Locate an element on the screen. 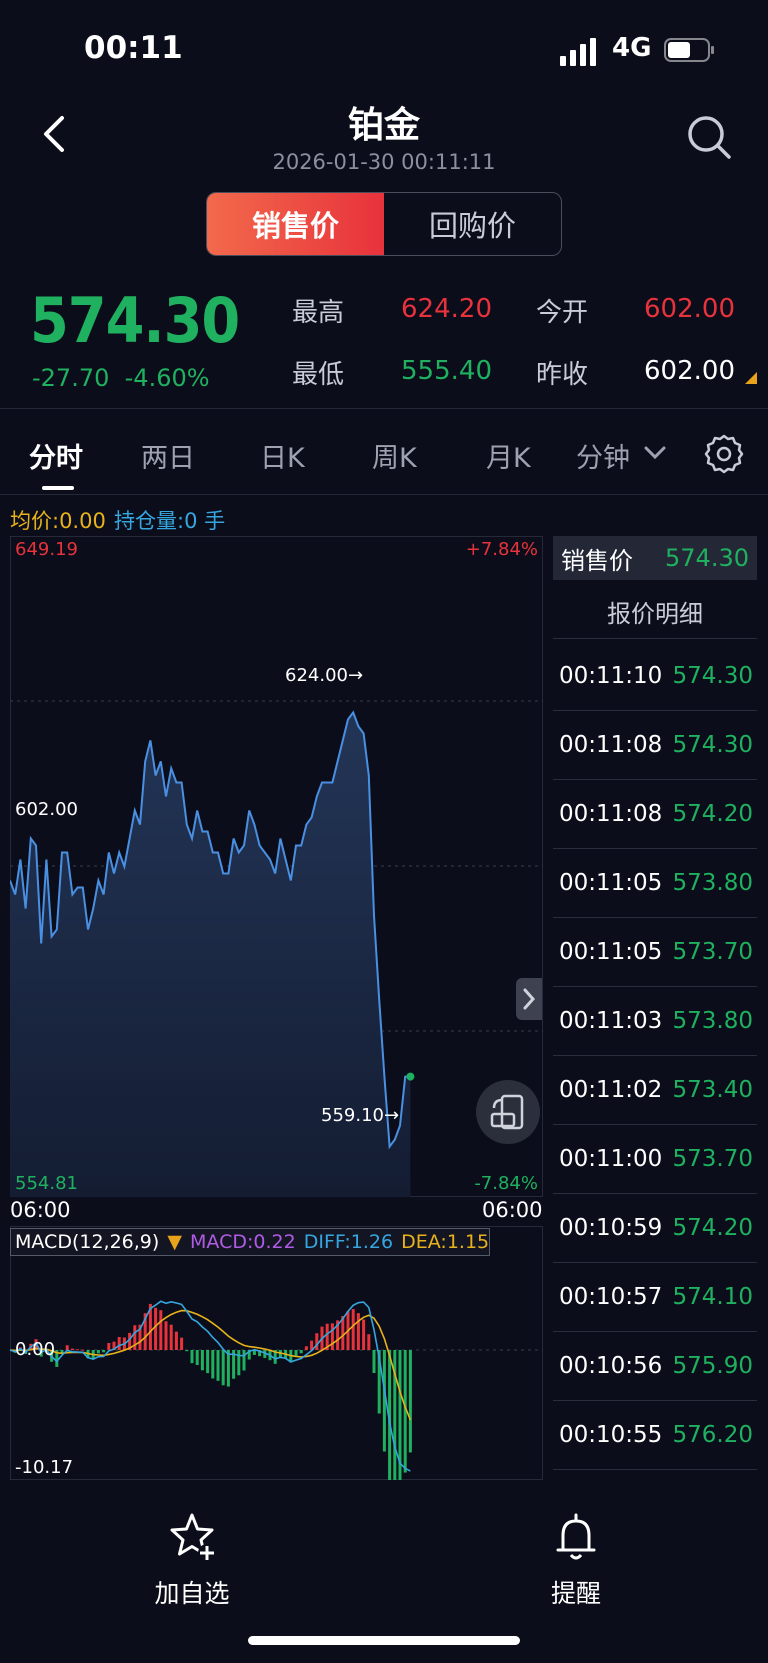 Image resolution: width=768 pixels, height=1663 pixels. prev-close-label: 昨收 is located at coordinates (562, 375).